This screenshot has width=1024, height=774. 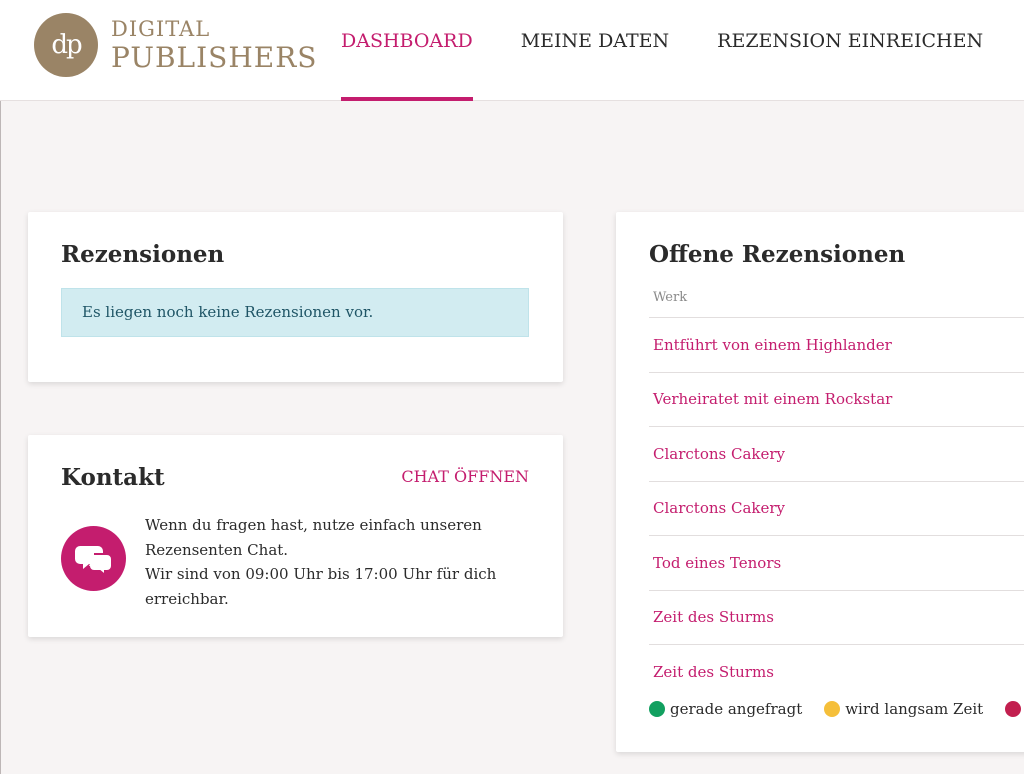 I want to click on kontakt-text-line: erreichbar., so click(x=187, y=598).